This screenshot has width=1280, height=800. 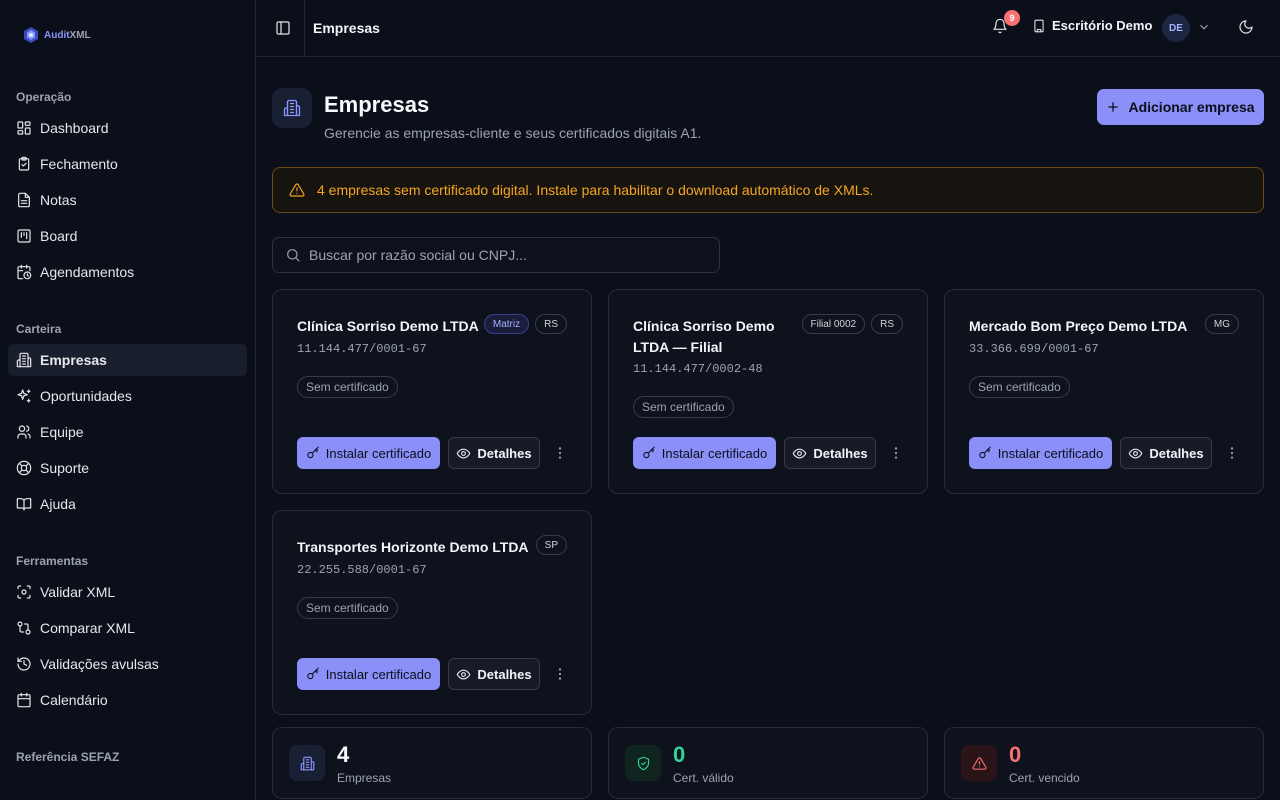 I want to click on key-icon, so click(x=312, y=452).